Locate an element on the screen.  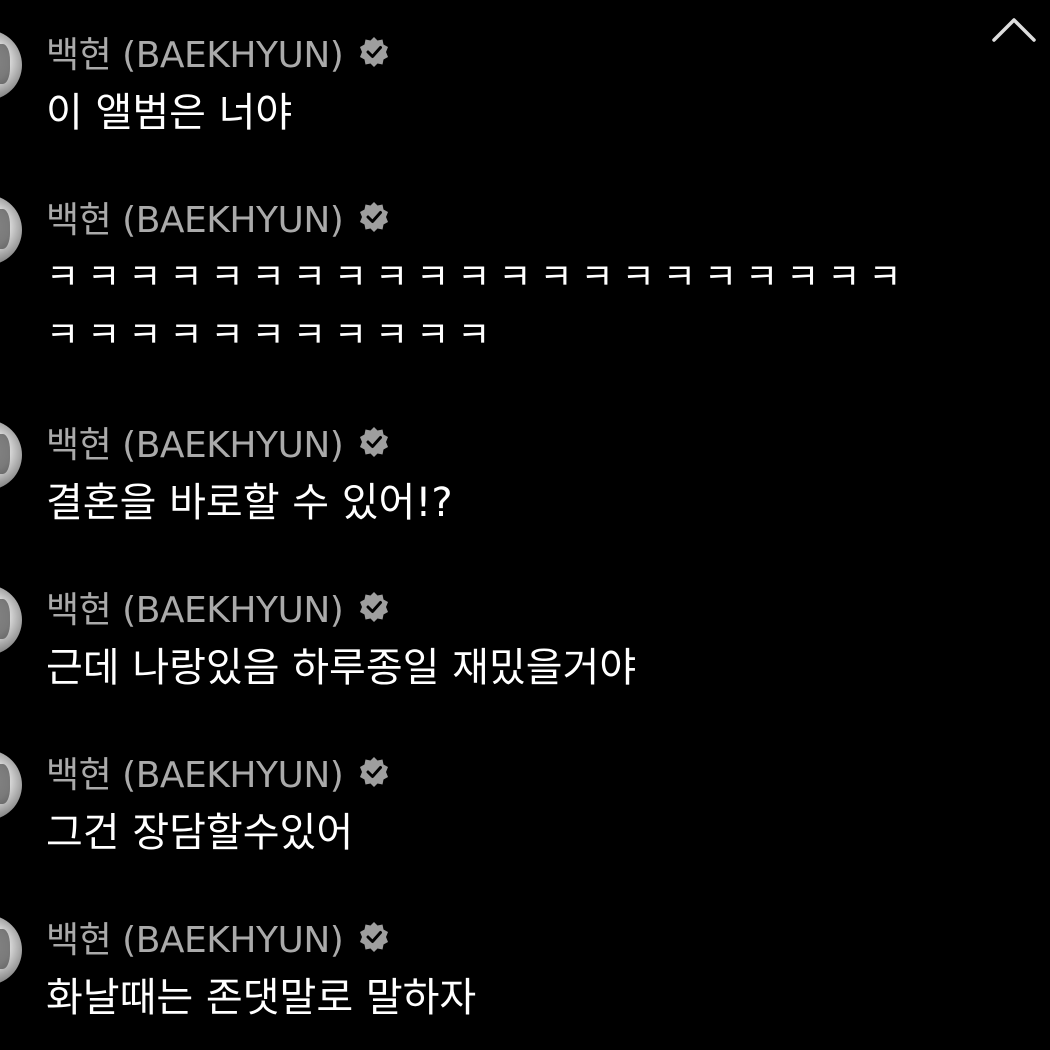
collapse-button is located at coordinates (1014, 29).